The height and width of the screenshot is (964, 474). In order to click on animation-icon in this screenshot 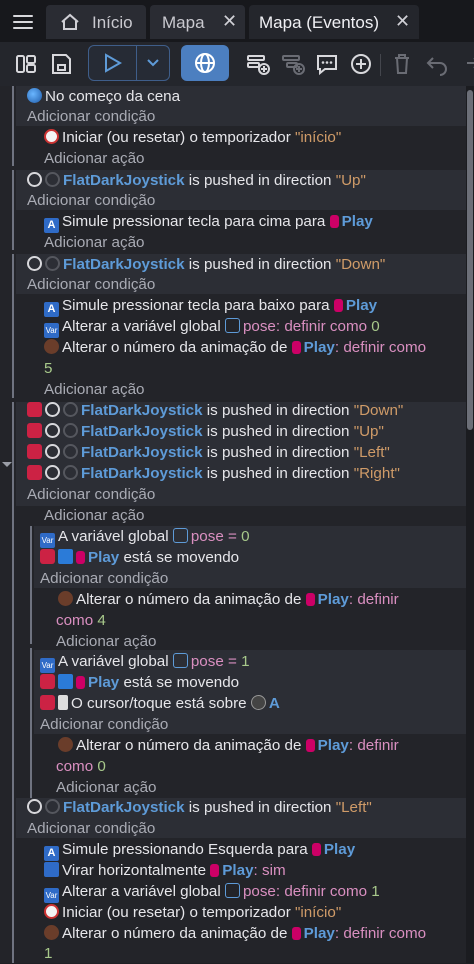, I will do `click(65, 598)`.